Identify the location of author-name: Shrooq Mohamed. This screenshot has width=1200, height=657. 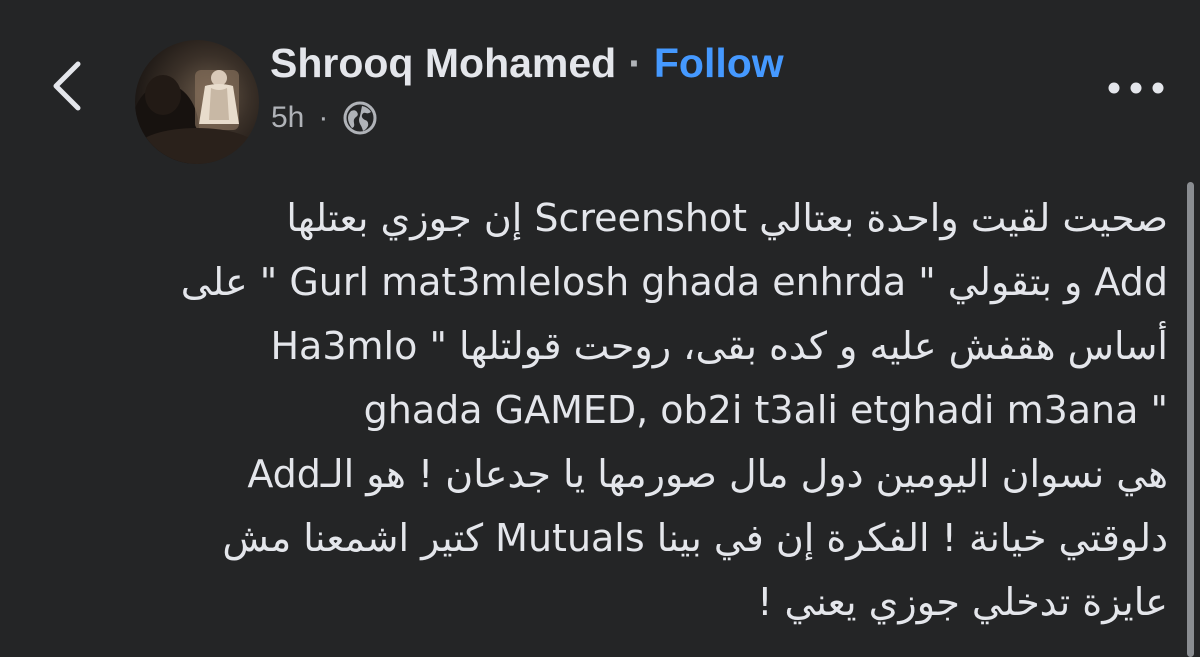
(443, 63).